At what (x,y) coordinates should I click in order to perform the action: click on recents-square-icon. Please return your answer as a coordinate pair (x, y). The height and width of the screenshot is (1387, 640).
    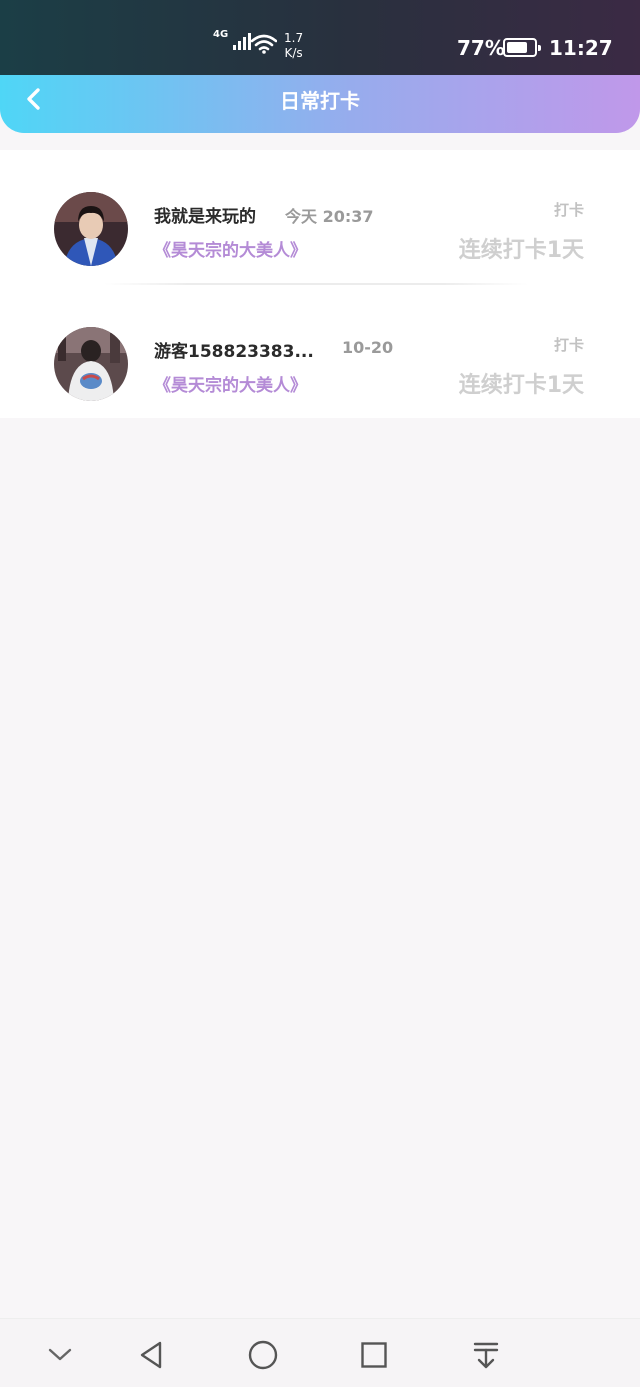
    Looking at the image, I should click on (374, 1355).